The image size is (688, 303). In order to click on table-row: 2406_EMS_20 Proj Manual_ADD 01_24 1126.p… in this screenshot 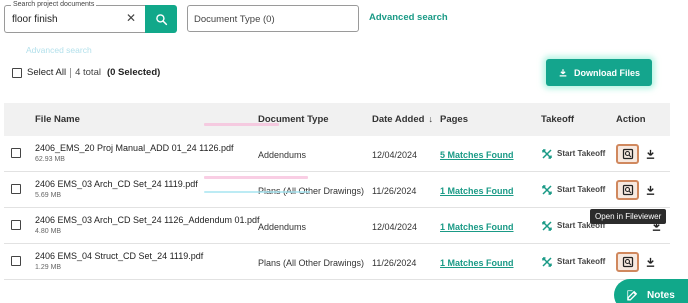, I will do `click(337, 154)`.